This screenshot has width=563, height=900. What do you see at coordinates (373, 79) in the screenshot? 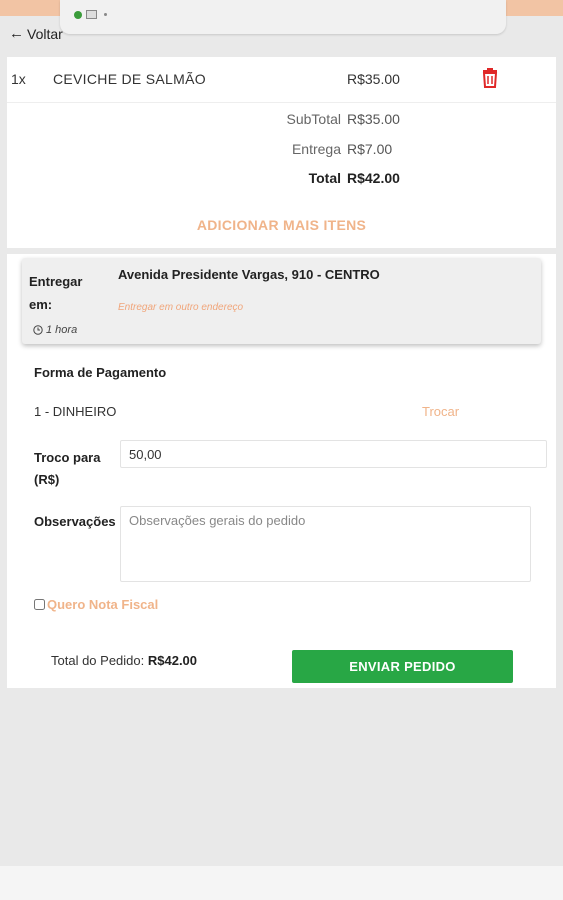
I see `item-price: R$35.00` at bounding box center [373, 79].